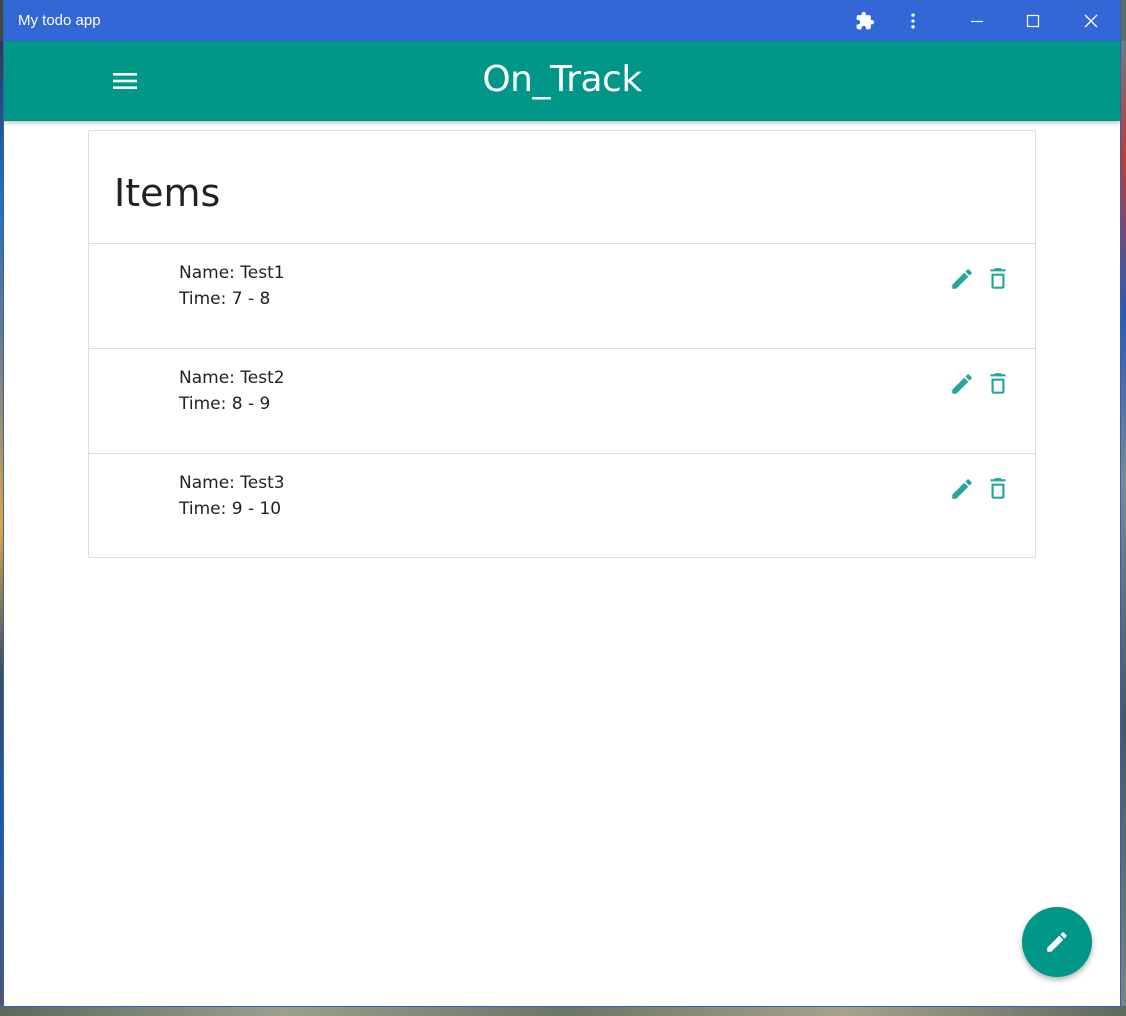 This screenshot has width=1126, height=1016. I want to click on item-details: Name: Test1 Time: 7 - 8, so click(232, 286).